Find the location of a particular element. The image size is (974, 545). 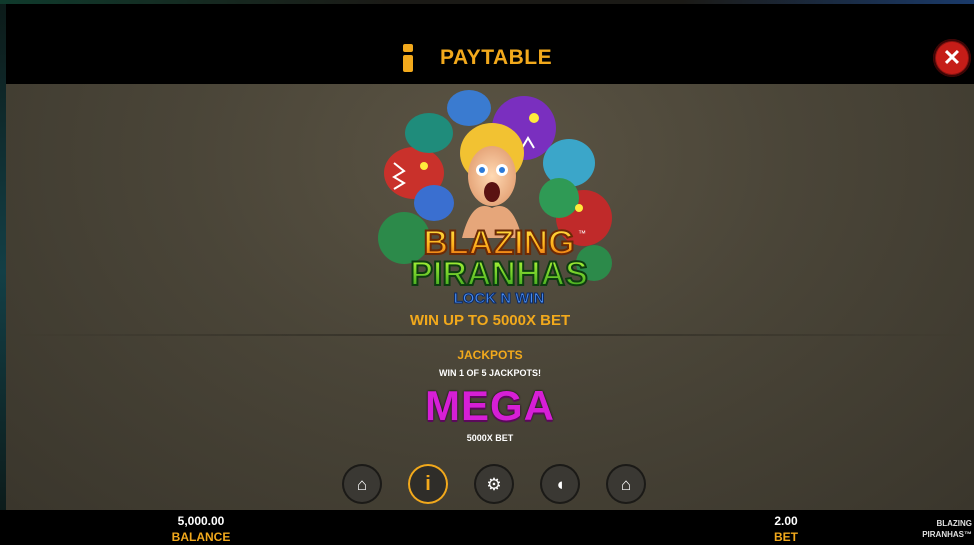

close-icon: ✕ is located at coordinates (952, 57).